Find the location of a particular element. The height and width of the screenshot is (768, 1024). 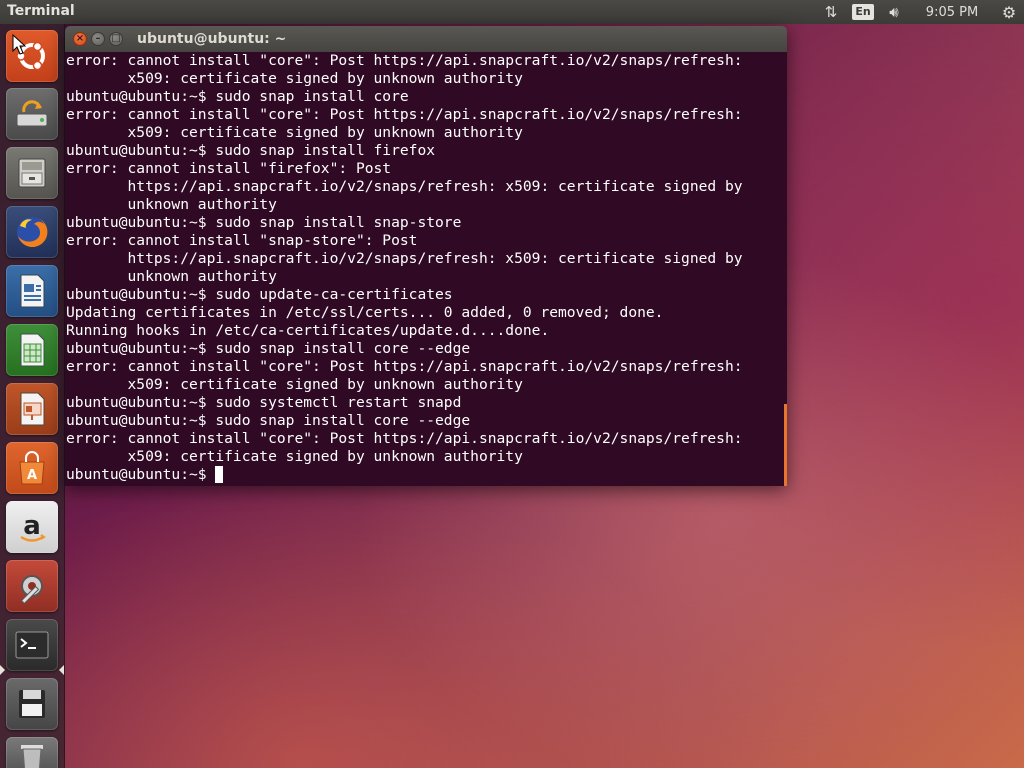

maximize-button: □ is located at coordinates (116, 39).